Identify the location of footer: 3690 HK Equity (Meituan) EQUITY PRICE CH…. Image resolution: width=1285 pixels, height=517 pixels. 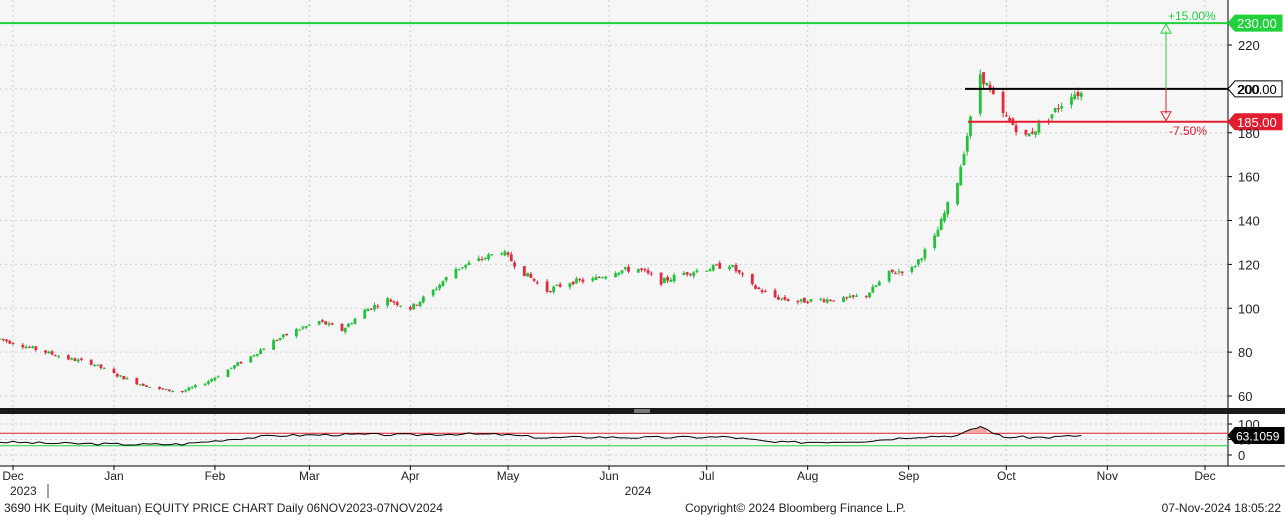
(642, 508).